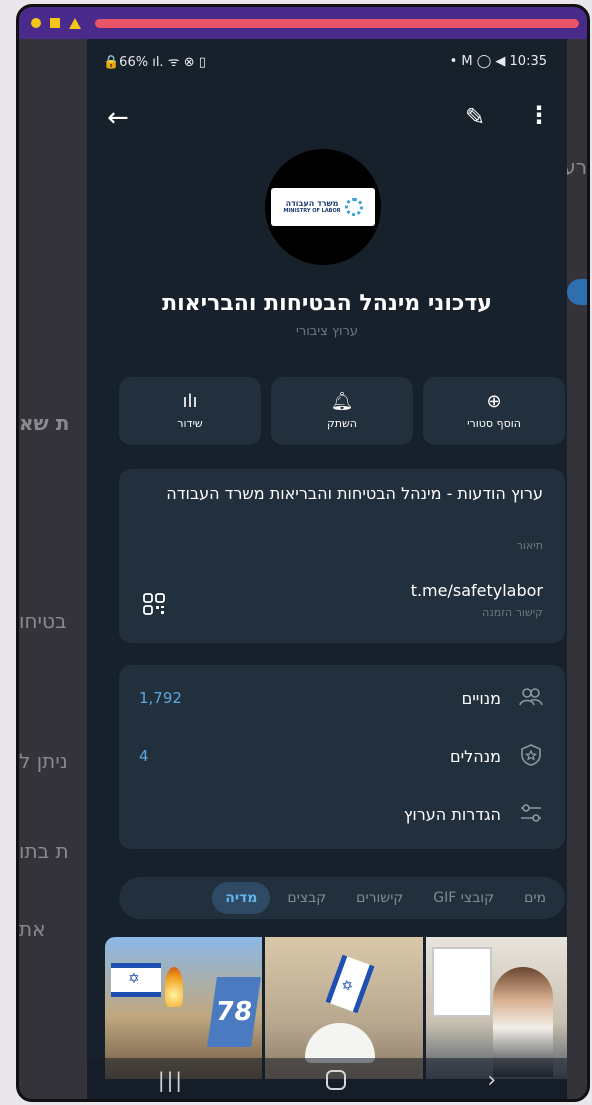 This screenshot has width=592, height=1105. What do you see at coordinates (160, 698) in the screenshot?
I see `subscribers-count: 1,792` at bounding box center [160, 698].